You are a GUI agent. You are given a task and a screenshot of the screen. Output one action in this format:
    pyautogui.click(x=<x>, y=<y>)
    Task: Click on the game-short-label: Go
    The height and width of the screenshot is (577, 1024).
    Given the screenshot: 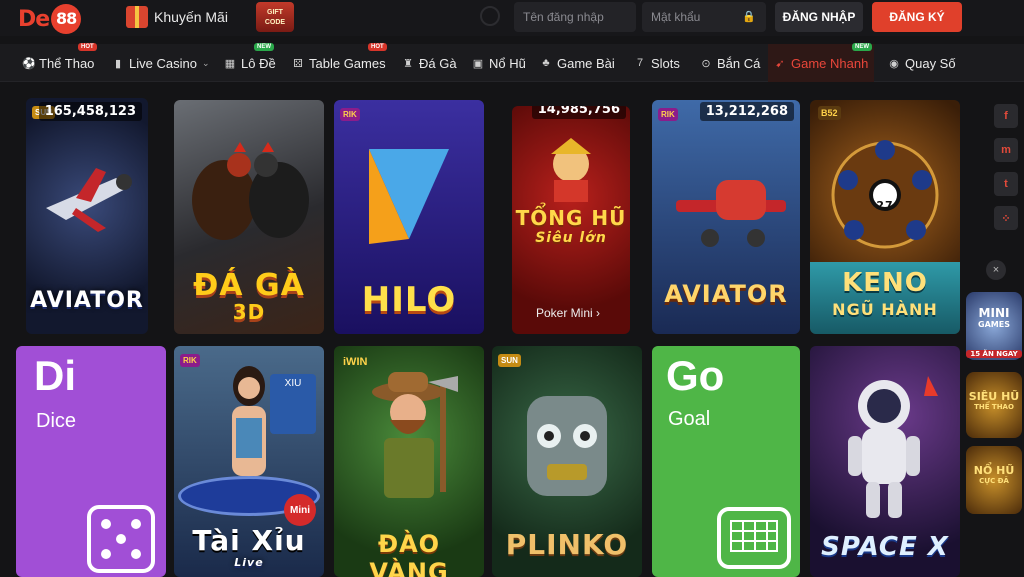 What is the action you would take?
    pyautogui.click(x=695, y=375)
    